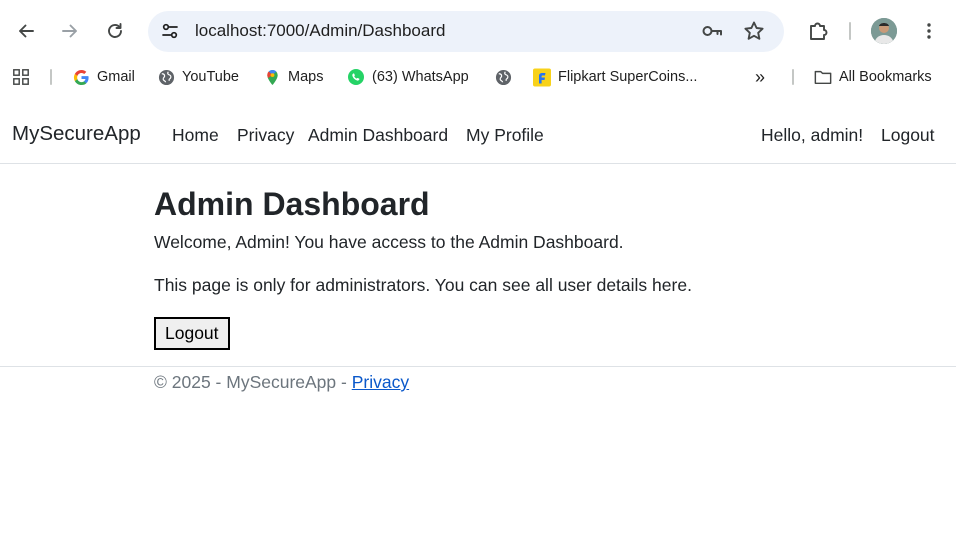 This screenshot has height=538, width=956. I want to click on back-button, so click(26, 31).